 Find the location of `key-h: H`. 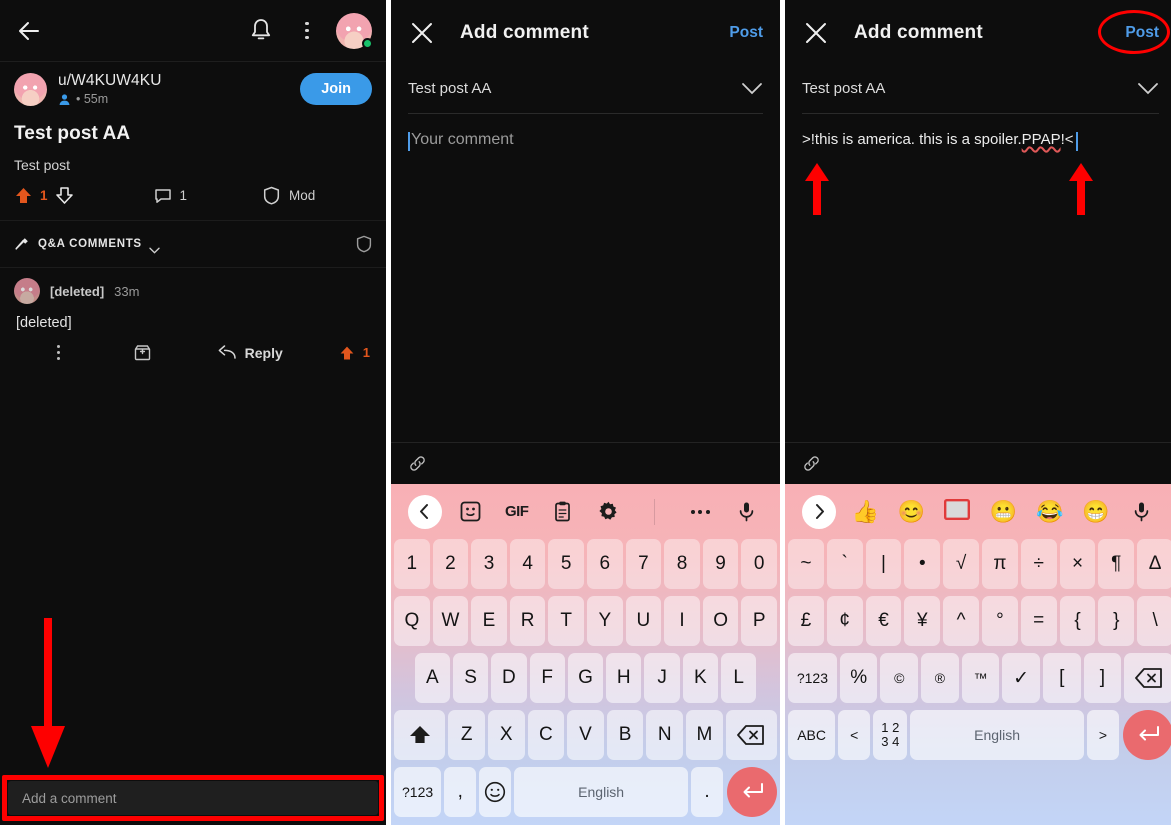

key-h: H is located at coordinates (624, 678).